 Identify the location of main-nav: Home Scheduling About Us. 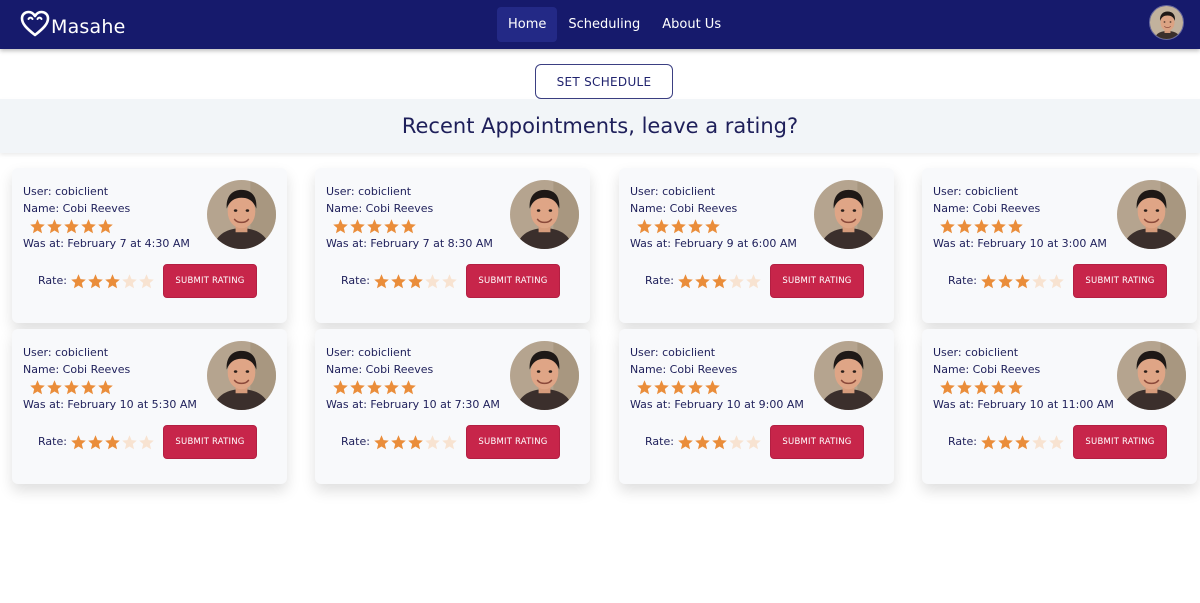
(614, 24).